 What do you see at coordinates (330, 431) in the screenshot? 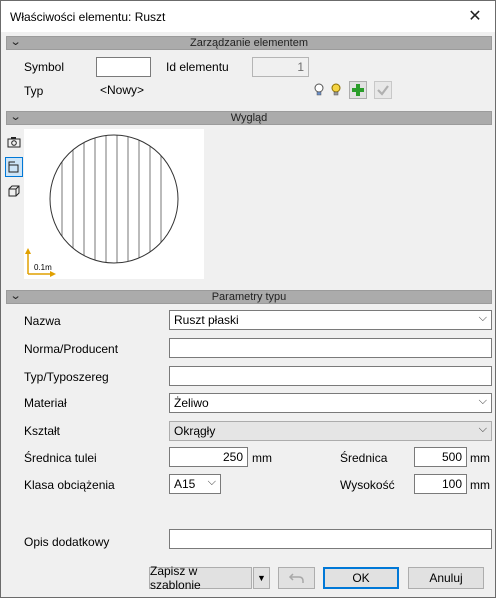
I see `shape-select: Okrągły ⌵` at bounding box center [330, 431].